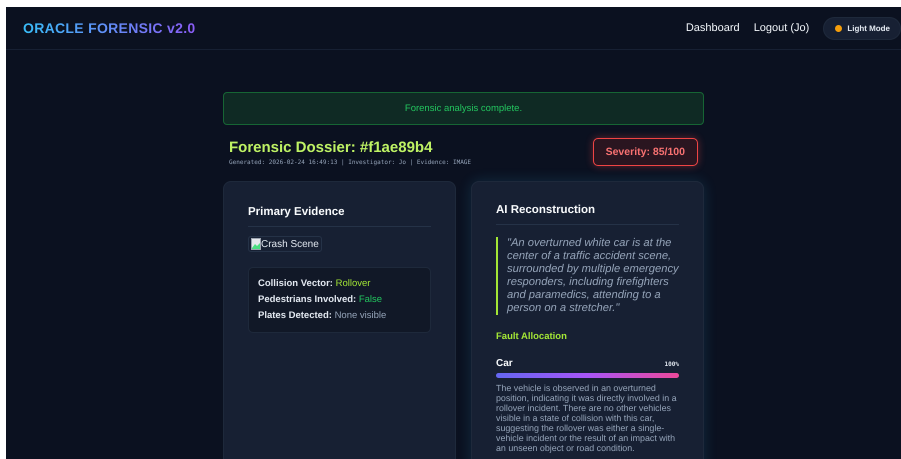 Image resolution: width=901 pixels, height=459 pixels. What do you see at coordinates (587, 419) in the screenshot?
I see `fault-description: The vehicle is observed in an overturned position, indicating it was directly involved in a rollover incident. There are no other vehicles visible in a state of collision with this car, suggesting the rollover was either a single-vehicle incident or the result of an impact with an unseen object or road condition.` at bounding box center [587, 419].